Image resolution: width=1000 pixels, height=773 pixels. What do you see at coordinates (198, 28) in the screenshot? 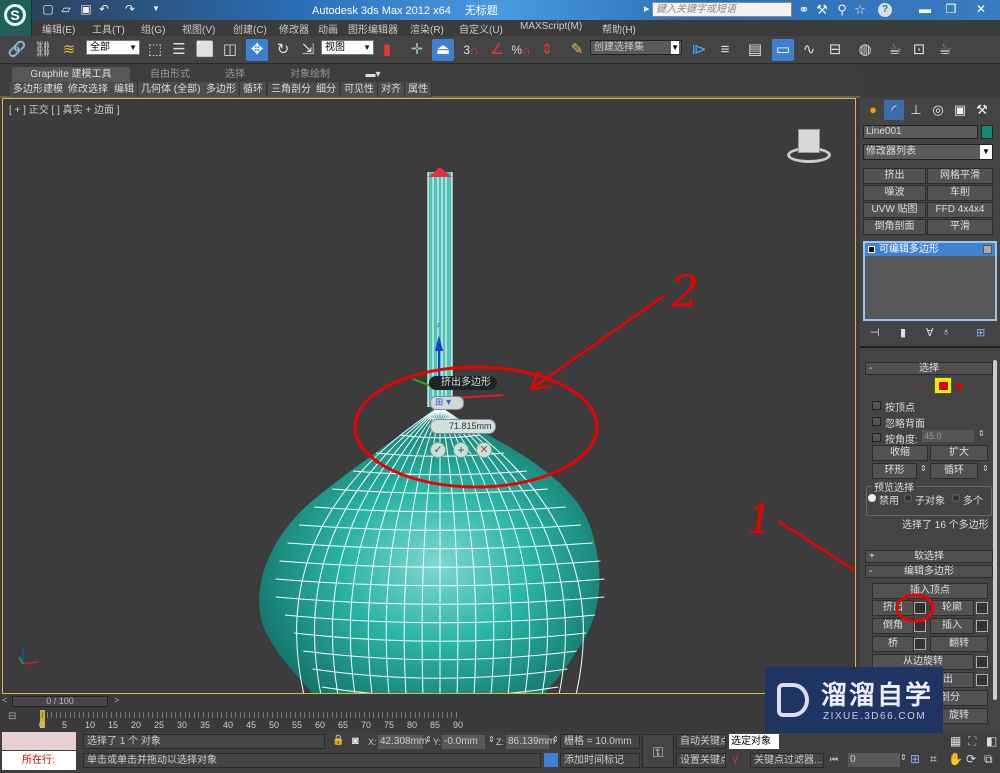
I see `menu-views: 视图(V)` at bounding box center [198, 28].